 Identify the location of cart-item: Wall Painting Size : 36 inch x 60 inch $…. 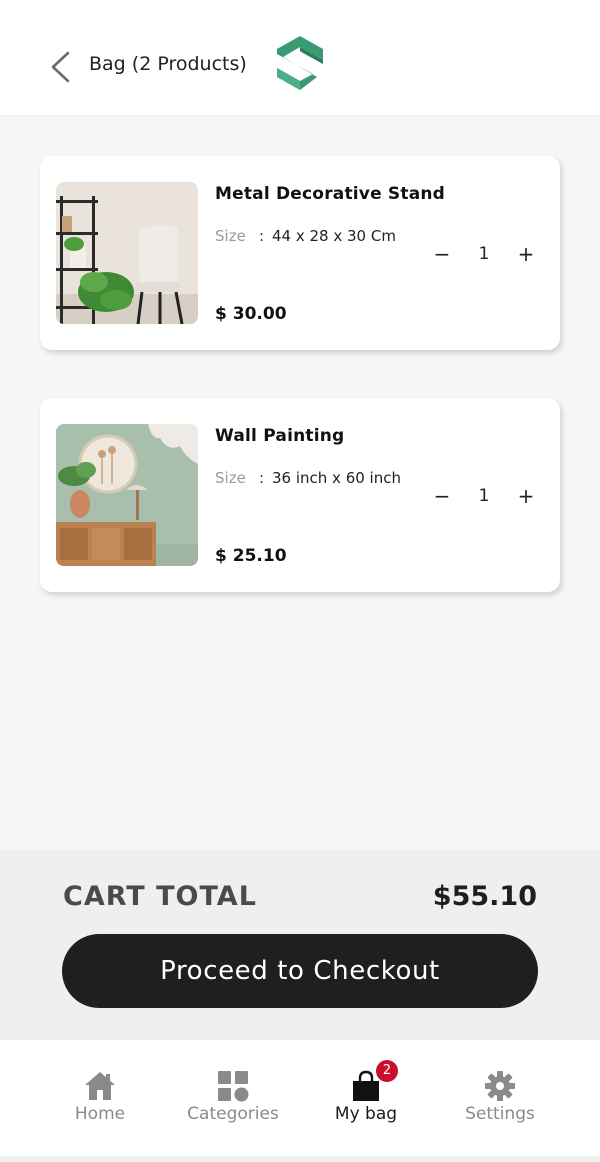
(300, 495).